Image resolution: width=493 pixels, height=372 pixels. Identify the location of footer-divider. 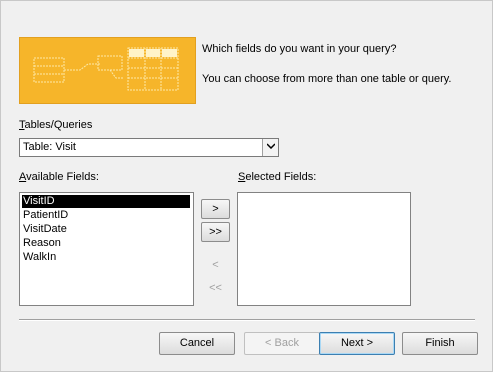
(247, 320).